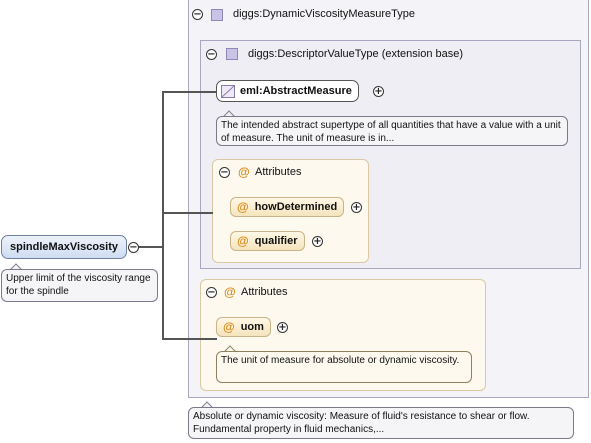 The image size is (591, 443). I want to click on root-element-node: spindleMaxViscosity, so click(64, 247).